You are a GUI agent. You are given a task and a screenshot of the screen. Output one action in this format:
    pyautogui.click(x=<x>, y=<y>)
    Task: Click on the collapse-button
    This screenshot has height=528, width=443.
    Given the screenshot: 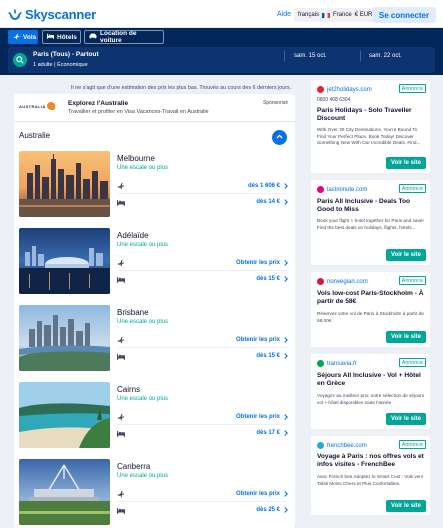 What is the action you would take?
    pyautogui.click(x=279, y=137)
    